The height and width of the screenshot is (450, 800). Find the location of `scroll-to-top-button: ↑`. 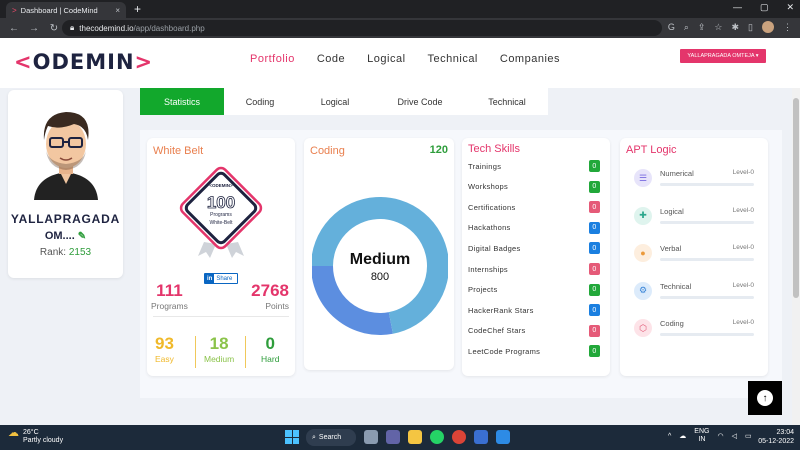

scroll-to-top-button: ↑ is located at coordinates (765, 398).